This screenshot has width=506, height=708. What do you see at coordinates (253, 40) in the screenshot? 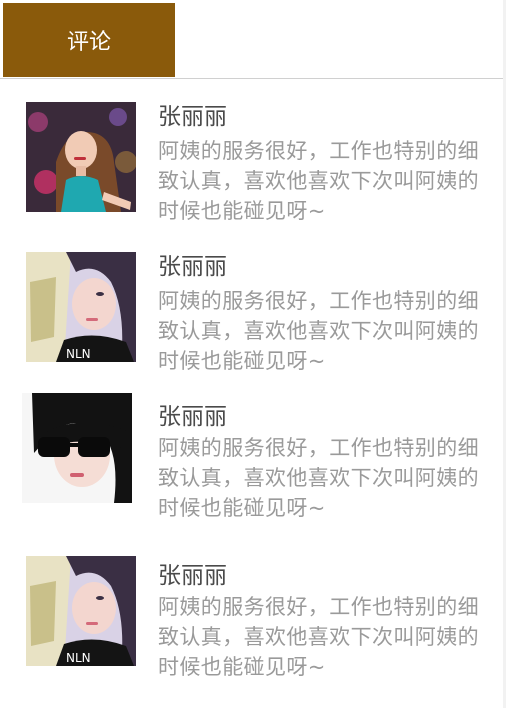
I see `tab-bar: 评论` at bounding box center [253, 40].